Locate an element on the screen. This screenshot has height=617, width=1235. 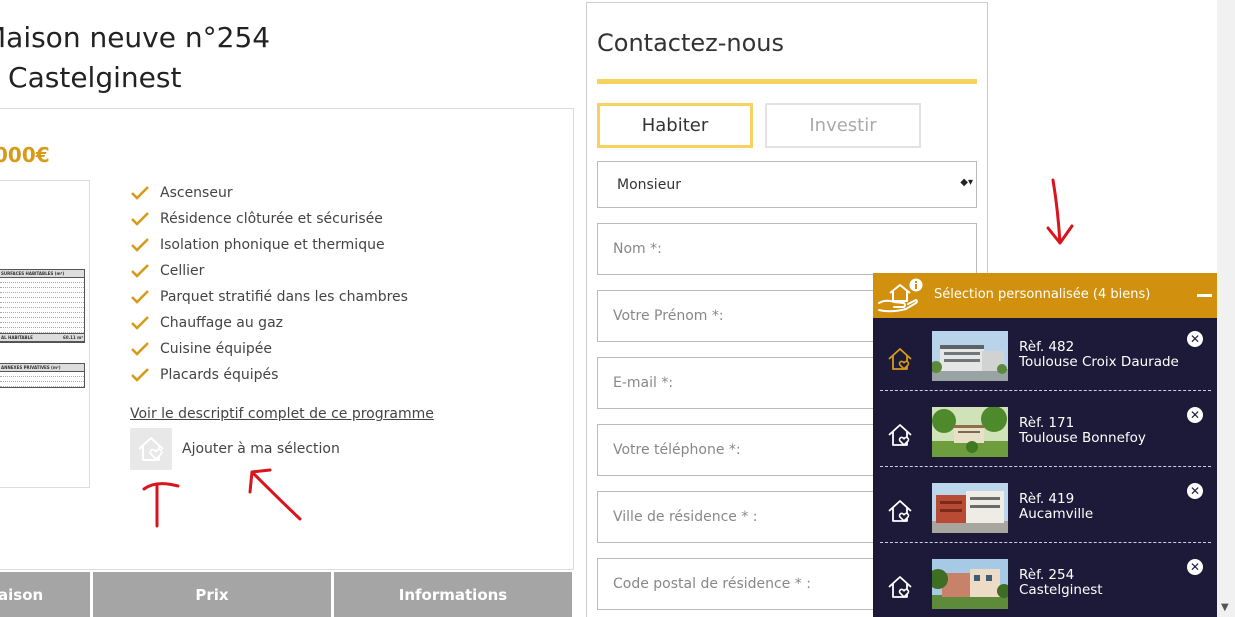
selection-item-text: Rèf. 419 Aucamville is located at coordinates (1056, 507).